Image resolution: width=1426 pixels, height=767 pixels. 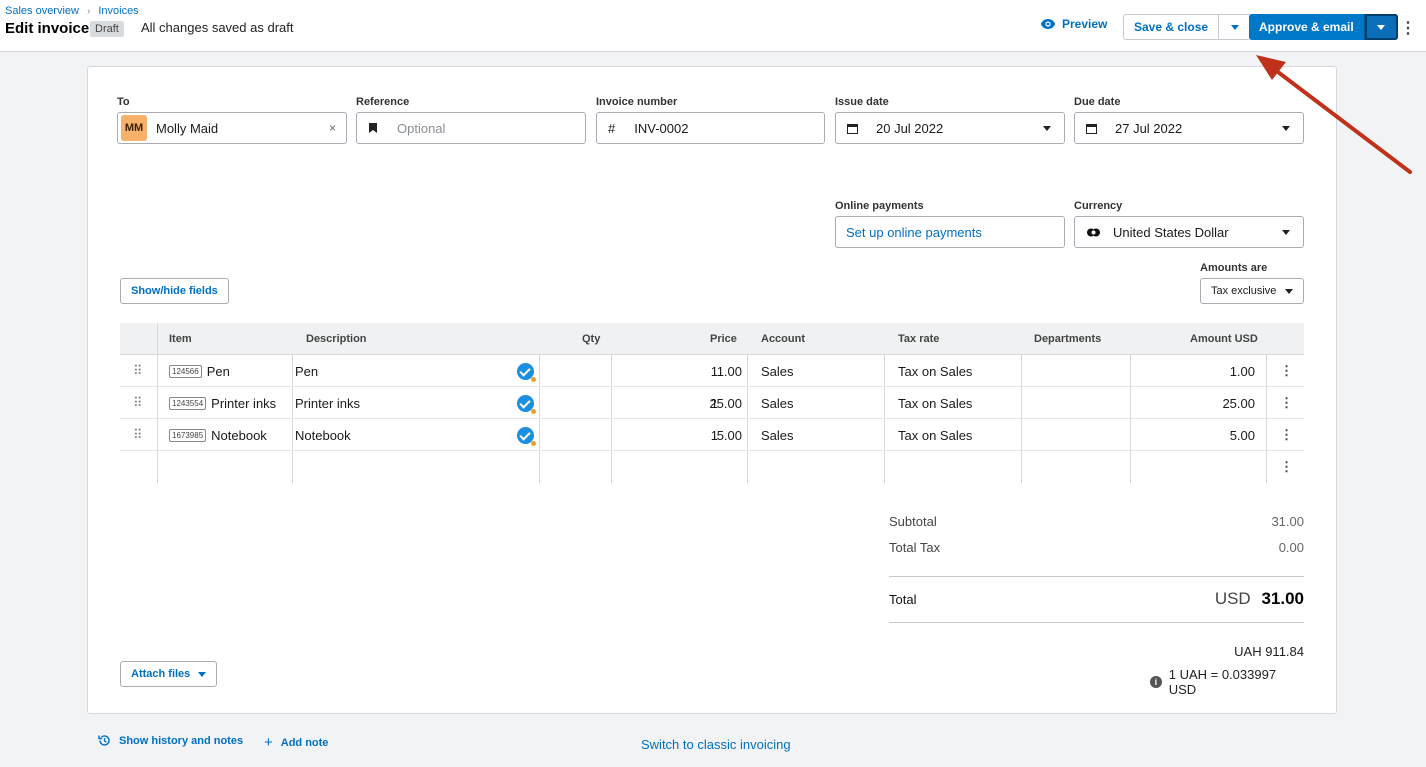 What do you see at coordinates (1085, 24) in the screenshot?
I see `preview-label: Preview` at bounding box center [1085, 24].